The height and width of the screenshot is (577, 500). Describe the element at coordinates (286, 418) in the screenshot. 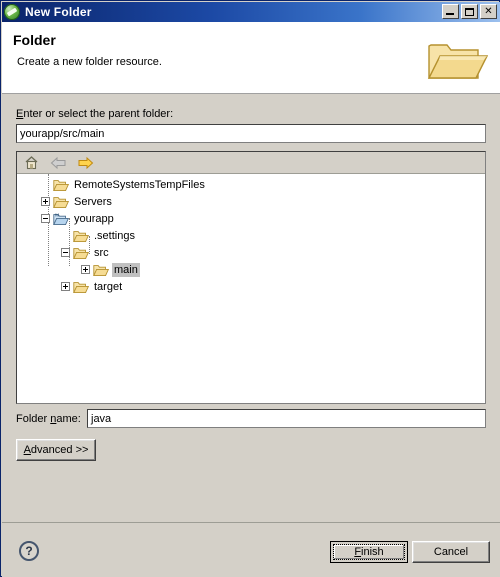

I see `folder-name-input: java` at that location.